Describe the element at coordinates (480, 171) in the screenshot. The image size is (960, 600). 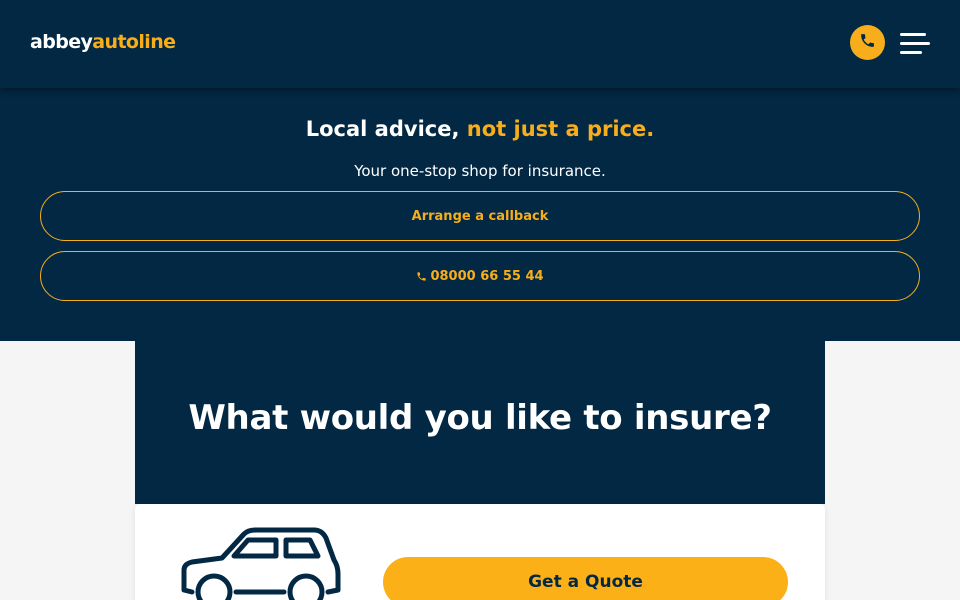
I see `hero-subtitle: Your one-stop shop for insurance.` at that location.